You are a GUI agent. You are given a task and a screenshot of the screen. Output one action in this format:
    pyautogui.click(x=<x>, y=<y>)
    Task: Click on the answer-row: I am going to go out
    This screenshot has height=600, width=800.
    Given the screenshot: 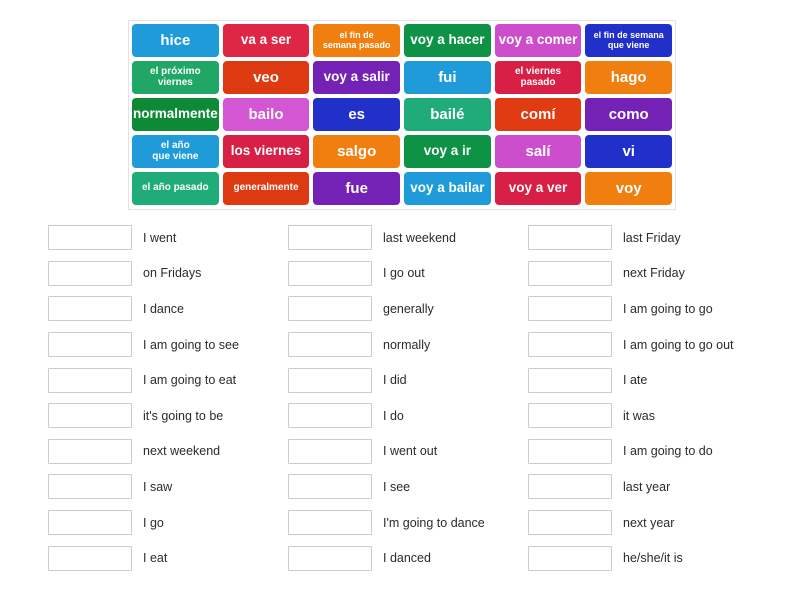 What is the action you would take?
    pyautogui.click(x=648, y=345)
    